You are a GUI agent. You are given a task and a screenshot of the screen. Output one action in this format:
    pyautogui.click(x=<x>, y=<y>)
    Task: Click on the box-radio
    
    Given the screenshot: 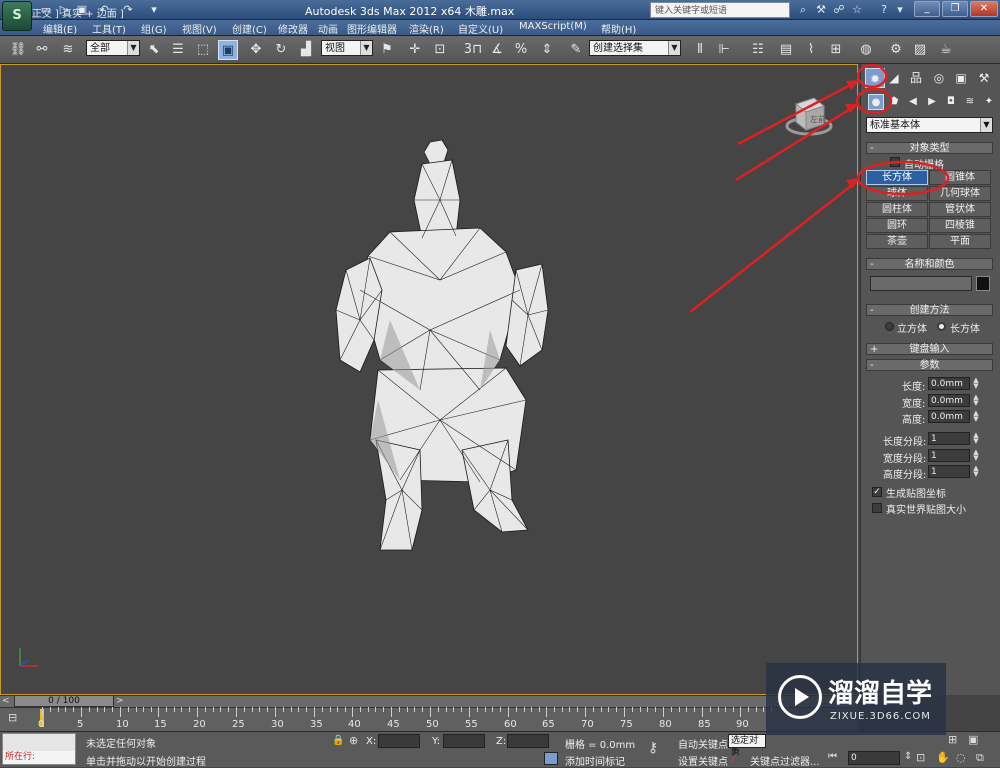 What is the action you would take?
    pyautogui.click(x=941, y=326)
    